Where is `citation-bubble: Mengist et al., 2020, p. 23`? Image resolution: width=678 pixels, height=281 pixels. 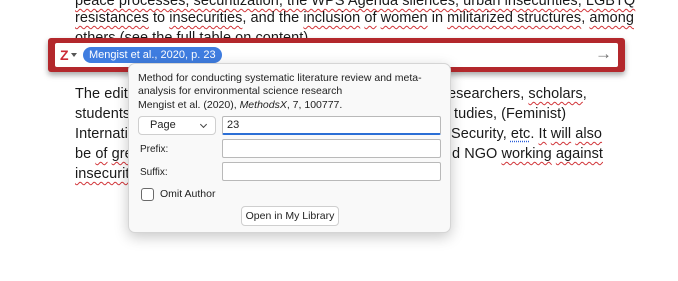 citation-bubble: Mengist et al., 2020, p. 23 is located at coordinates (152, 55).